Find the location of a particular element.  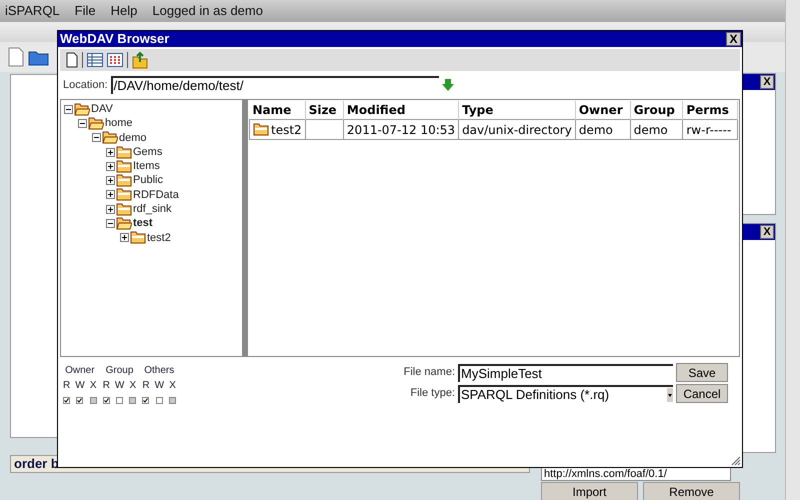

table-cell-text: test2 is located at coordinates (286, 130).